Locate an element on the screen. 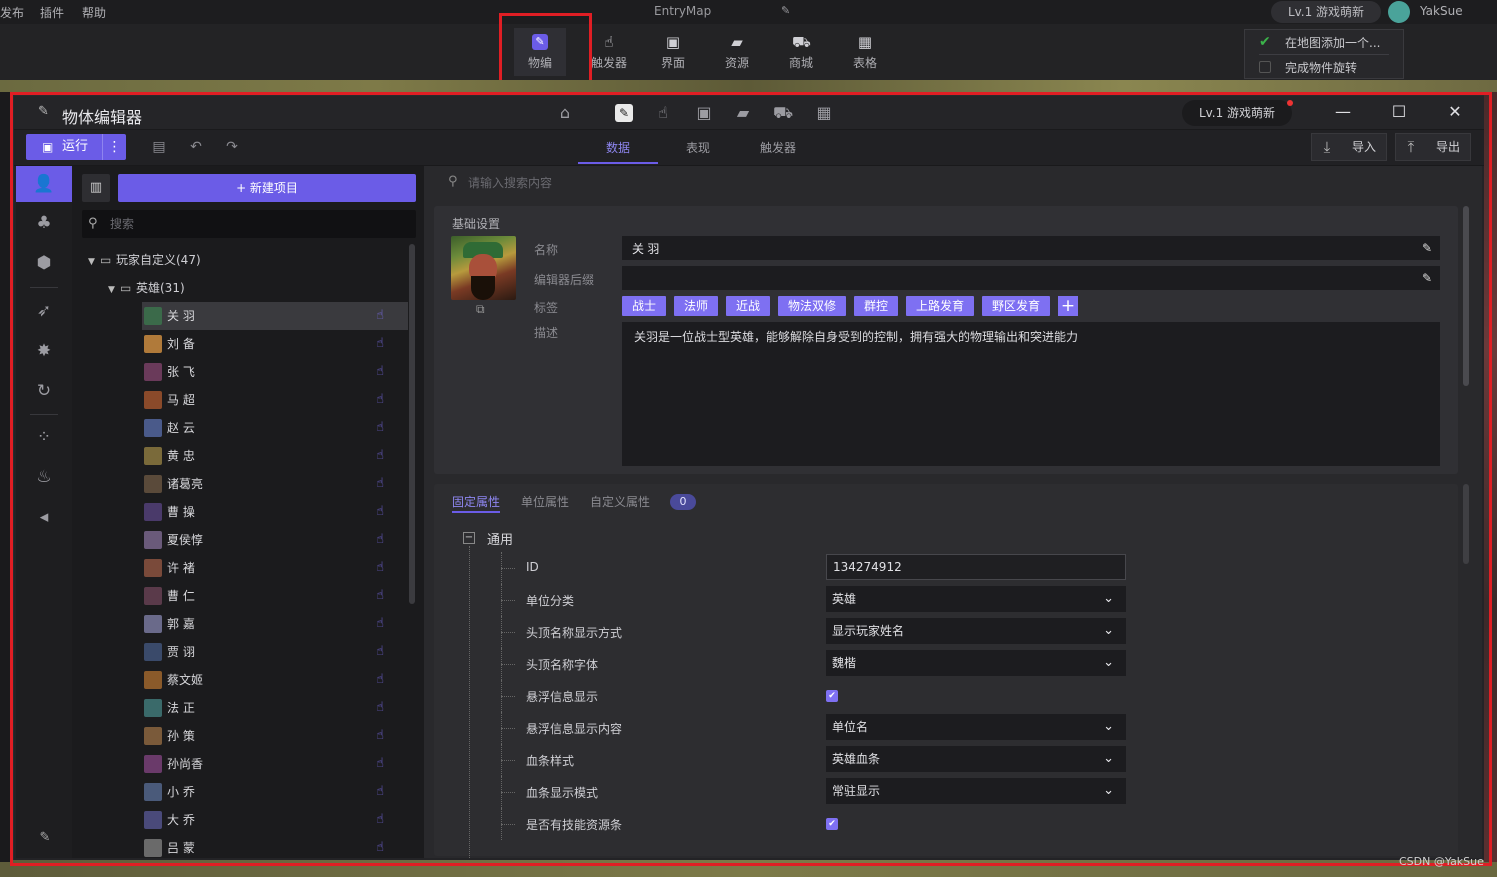  task-item: 完成物件旋转 is located at coordinates (1308, 67).